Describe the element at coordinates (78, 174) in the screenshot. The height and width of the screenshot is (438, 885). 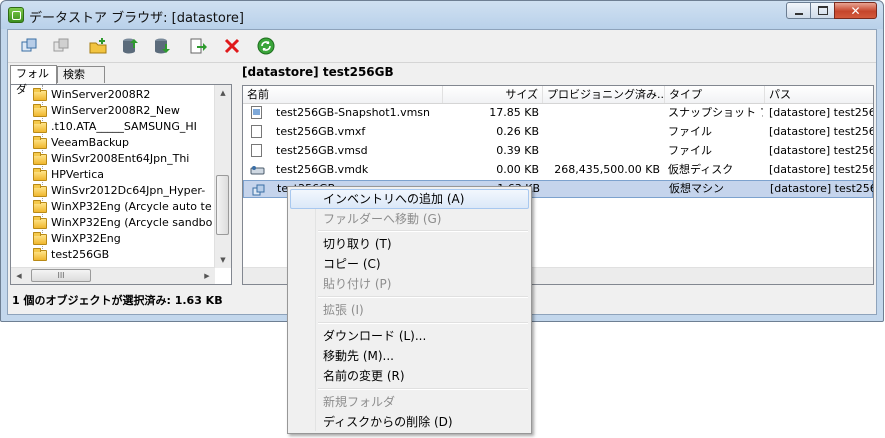
I see `tree-item-label: HPVertica` at that location.